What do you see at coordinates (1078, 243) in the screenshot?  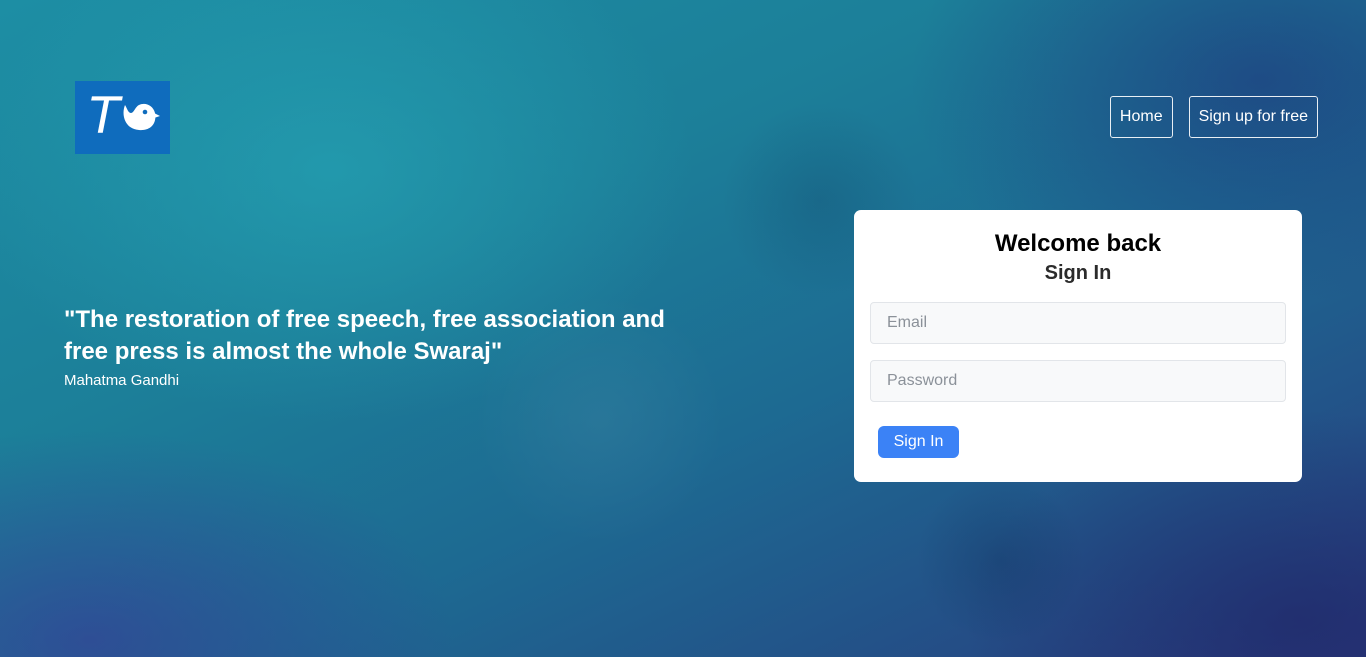 I see `login-title: Welcome back` at bounding box center [1078, 243].